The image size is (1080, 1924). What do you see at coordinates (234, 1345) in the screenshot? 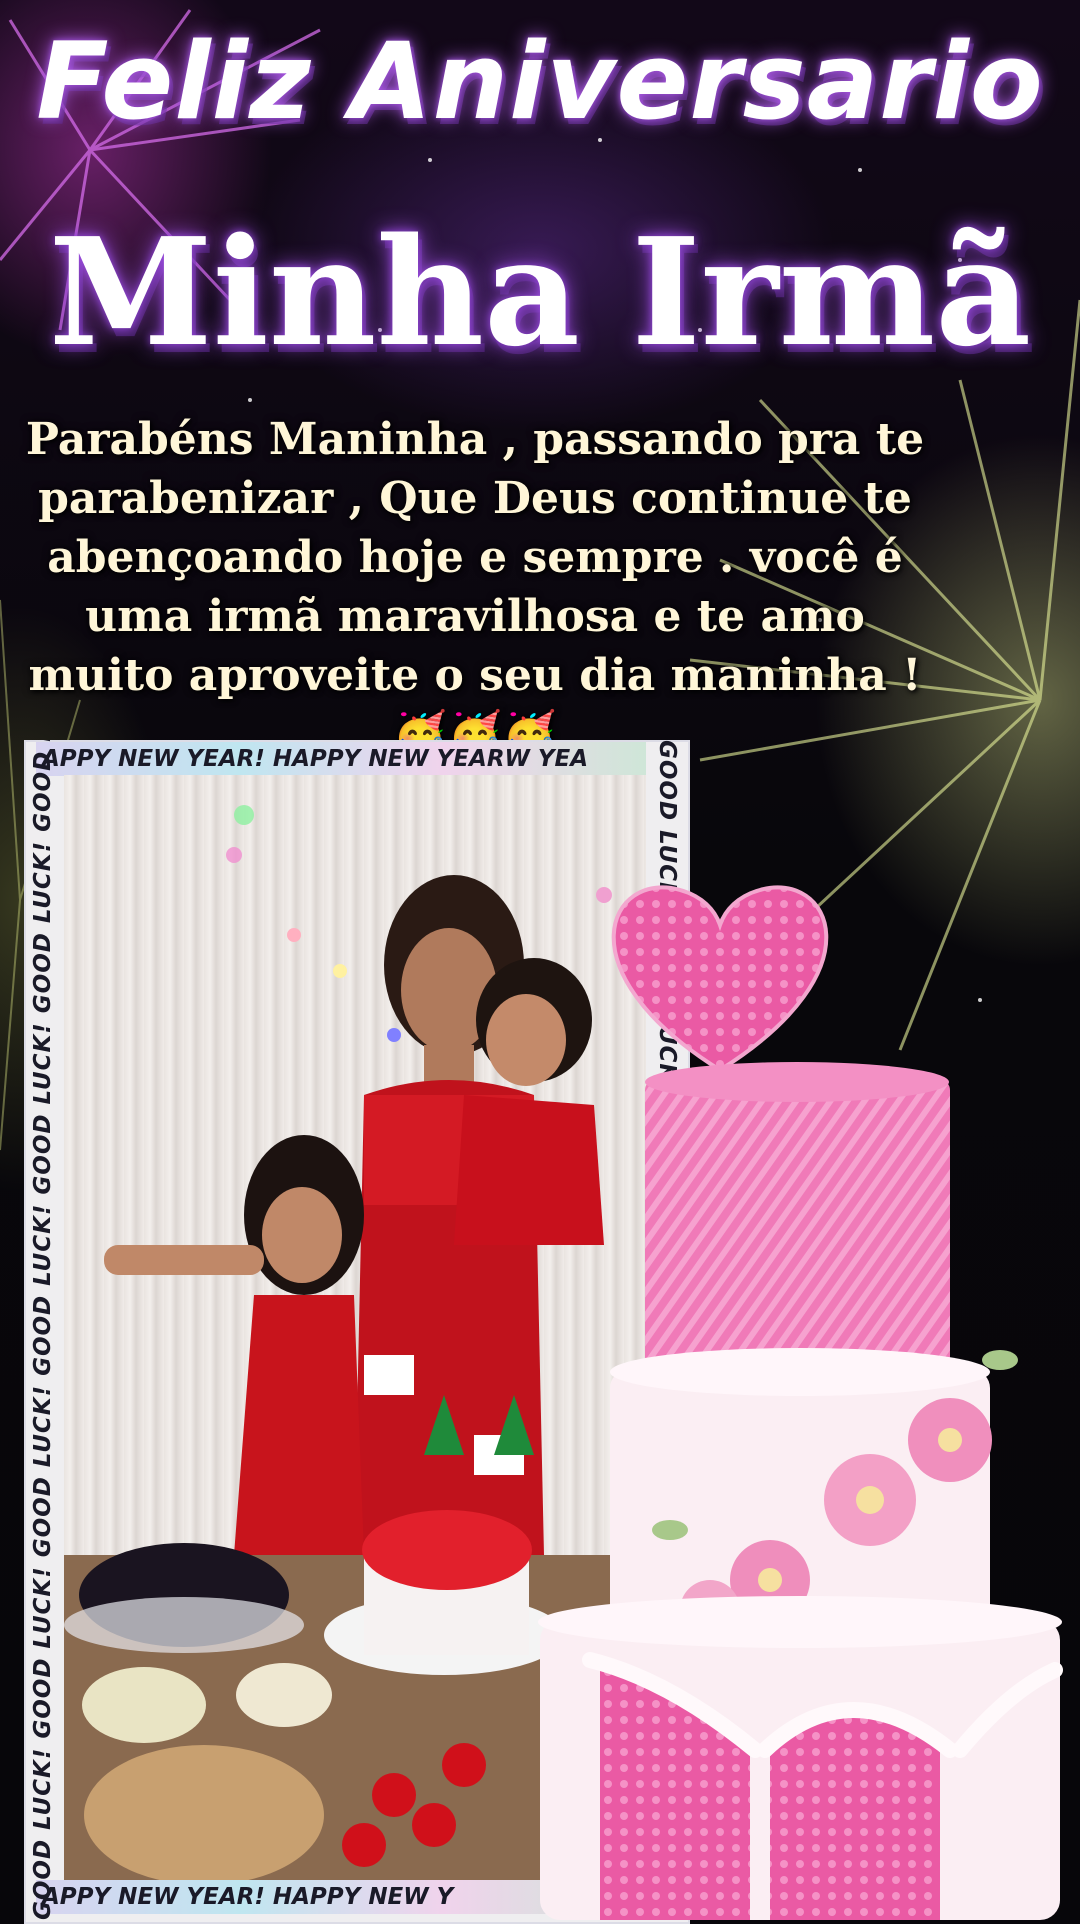
I see `girl` at bounding box center [234, 1345].